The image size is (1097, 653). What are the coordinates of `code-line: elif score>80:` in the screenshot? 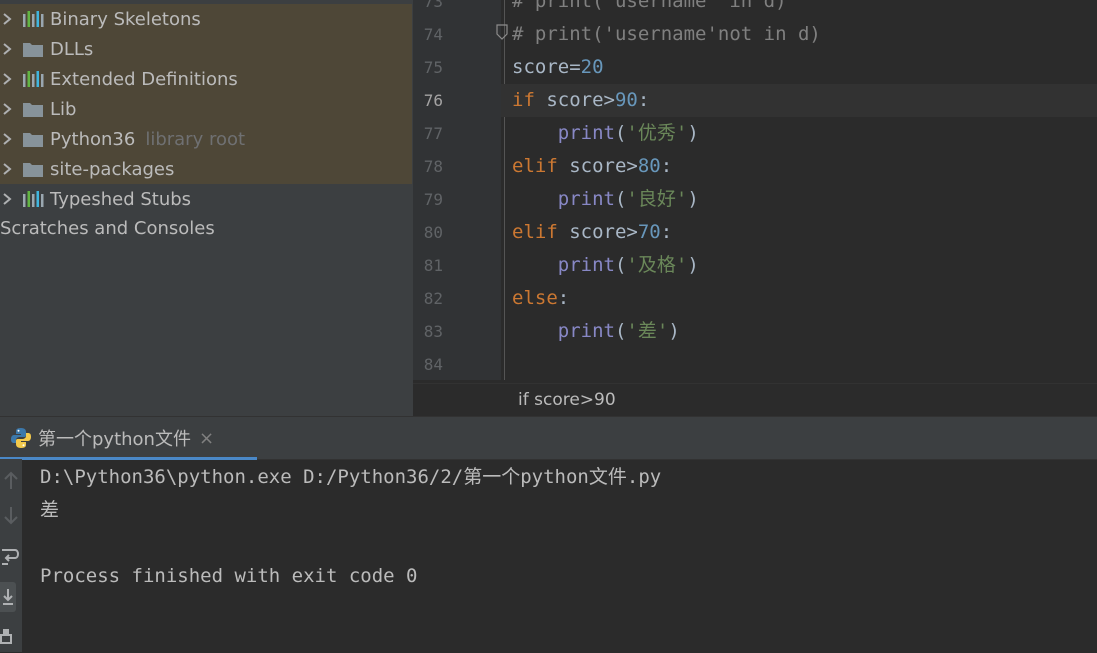 It's located at (592, 166).